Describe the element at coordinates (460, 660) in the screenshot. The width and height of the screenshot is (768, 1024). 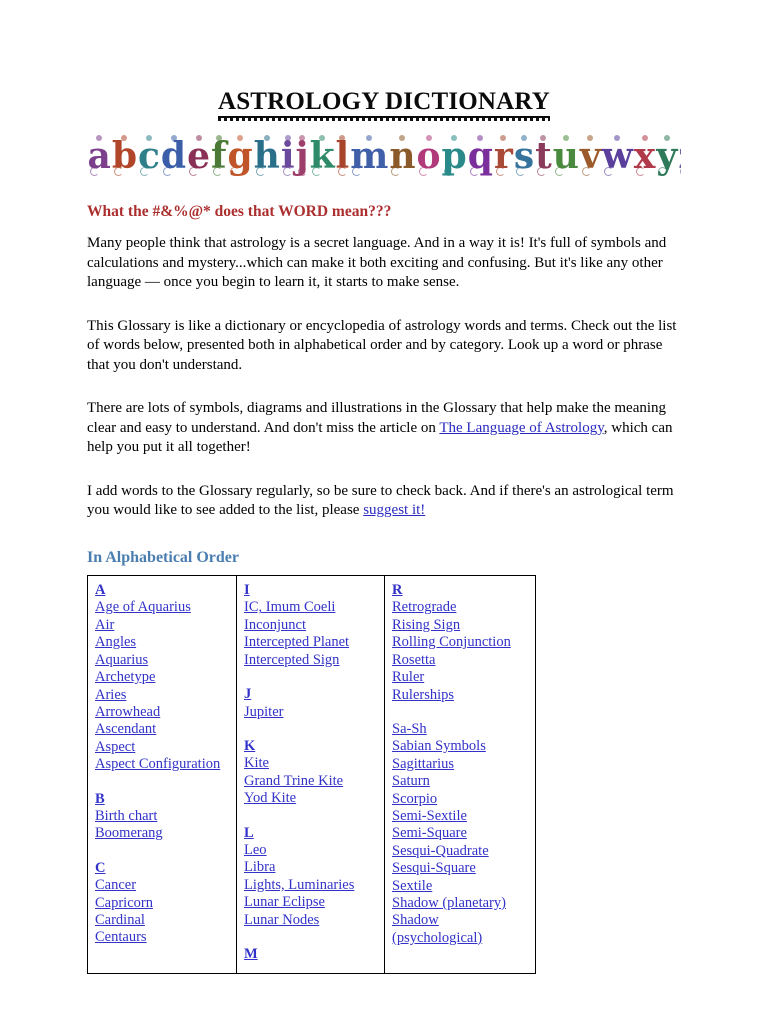
I see `list-item: Rosetta` at that location.